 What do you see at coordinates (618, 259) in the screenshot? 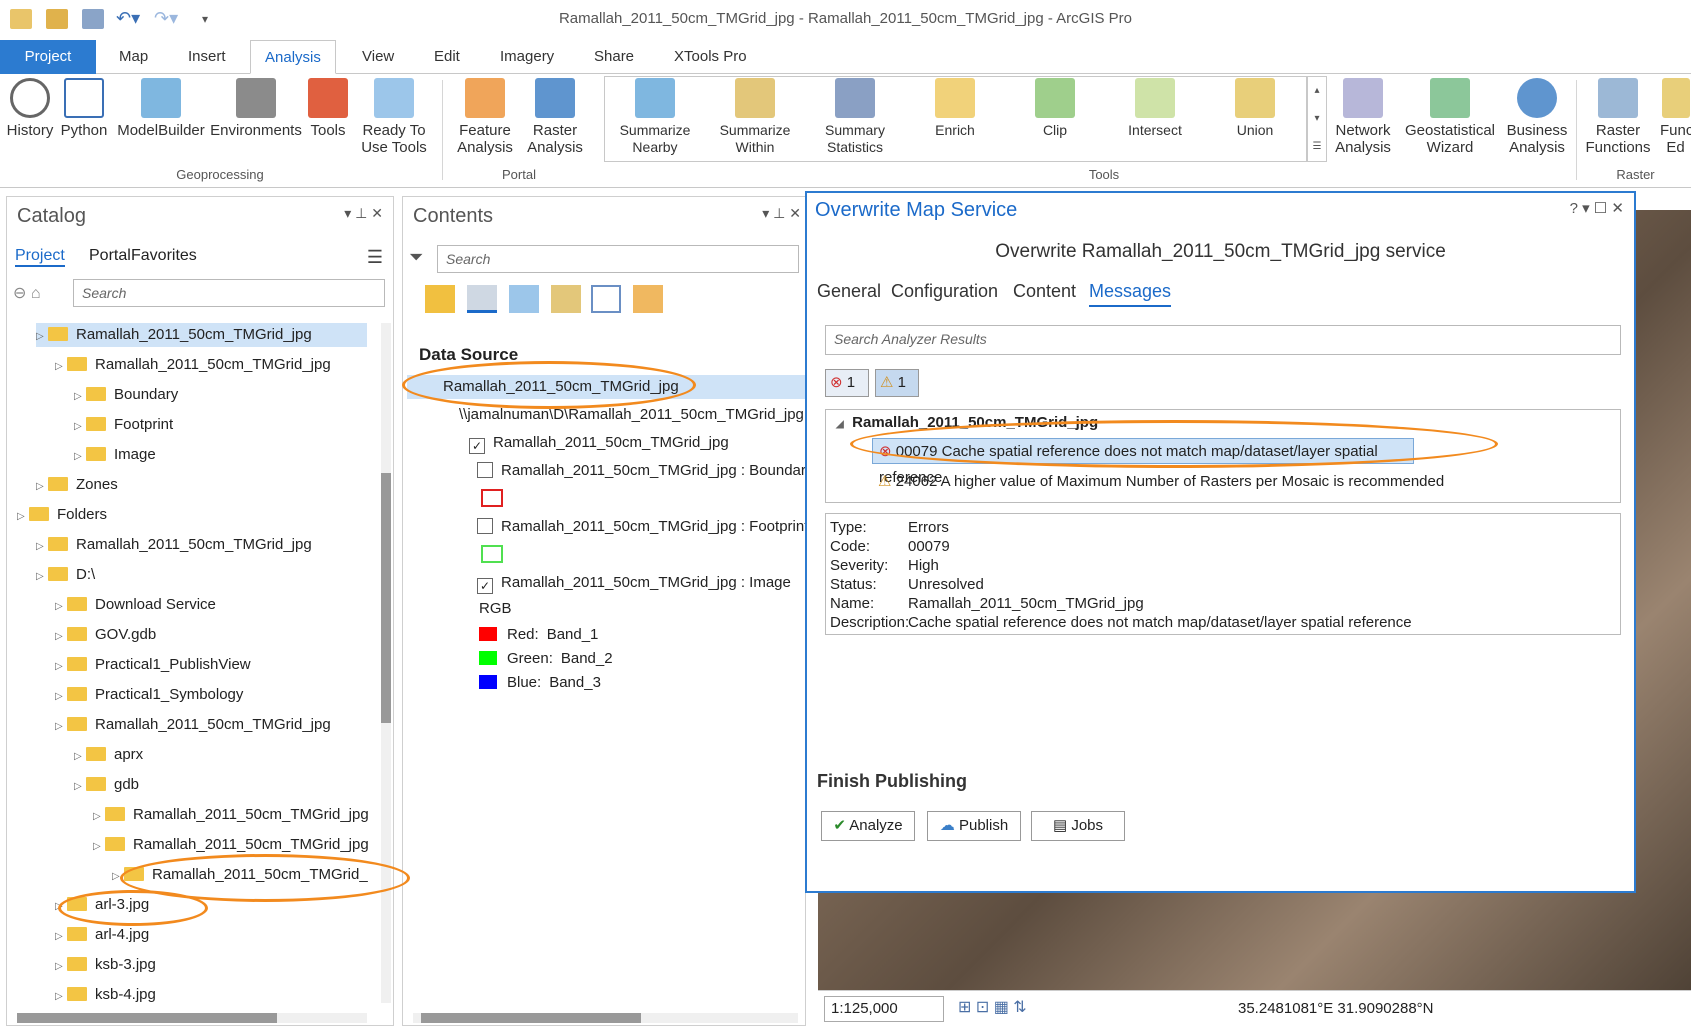
I see `contents-search-input: Search` at bounding box center [618, 259].